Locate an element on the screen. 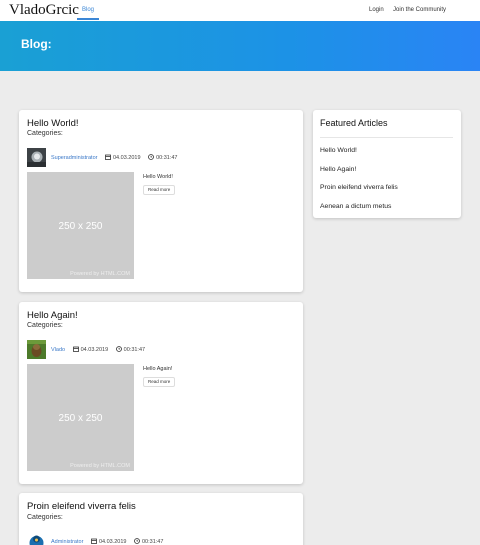  post-excerpt: Hello World! is located at coordinates (158, 177).